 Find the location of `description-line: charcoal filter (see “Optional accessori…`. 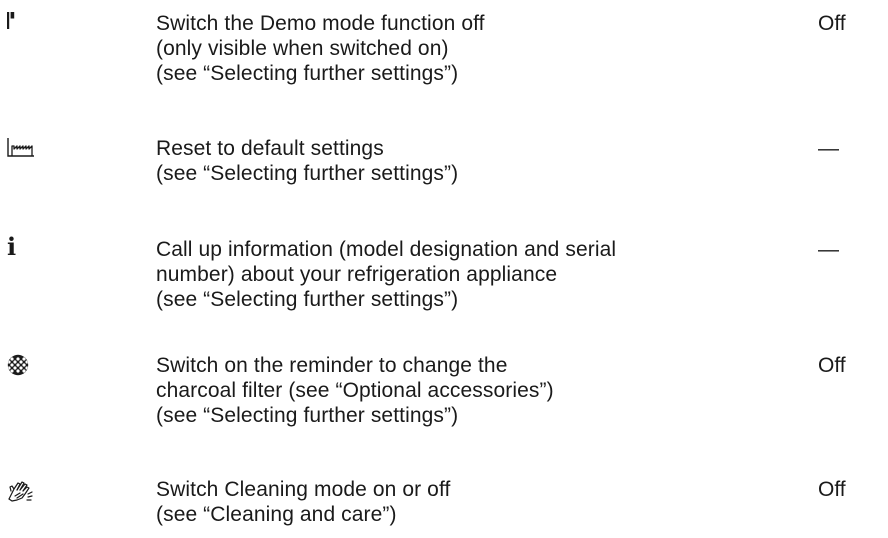

description-line: charcoal filter (see “Optional accessori… is located at coordinates (355, 390).